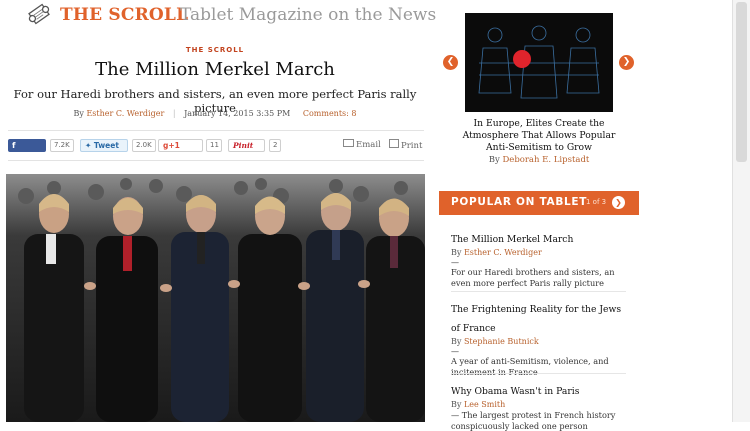  What do you see at coordinates (125, 113) in the screenshot?
I see `author-link: Esther C. Werdiger` at bounding box center [125, 113].